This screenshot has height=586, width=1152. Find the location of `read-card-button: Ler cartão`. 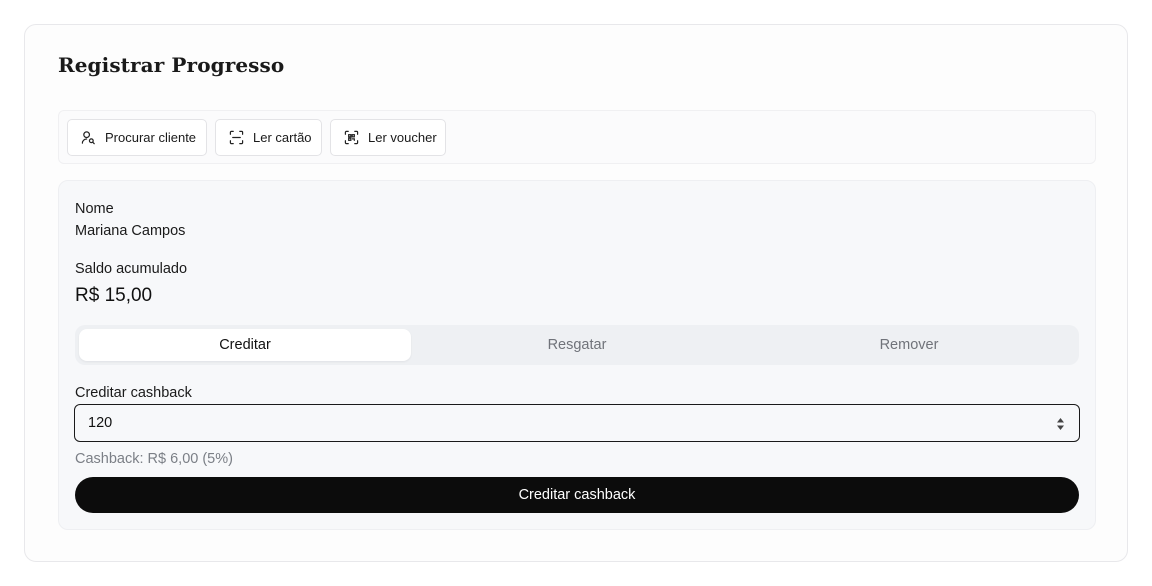

read-card-button: Ler cartão is located at coordinates (268, 137).